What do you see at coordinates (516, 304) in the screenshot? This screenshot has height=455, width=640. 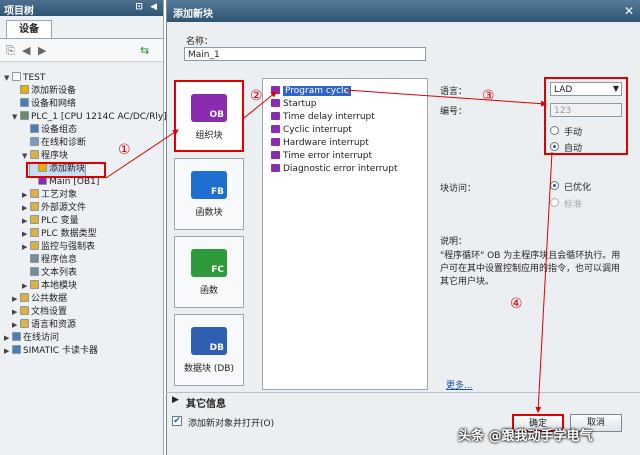 I see `annotation-4: ④` at bounding box center [516, 304].